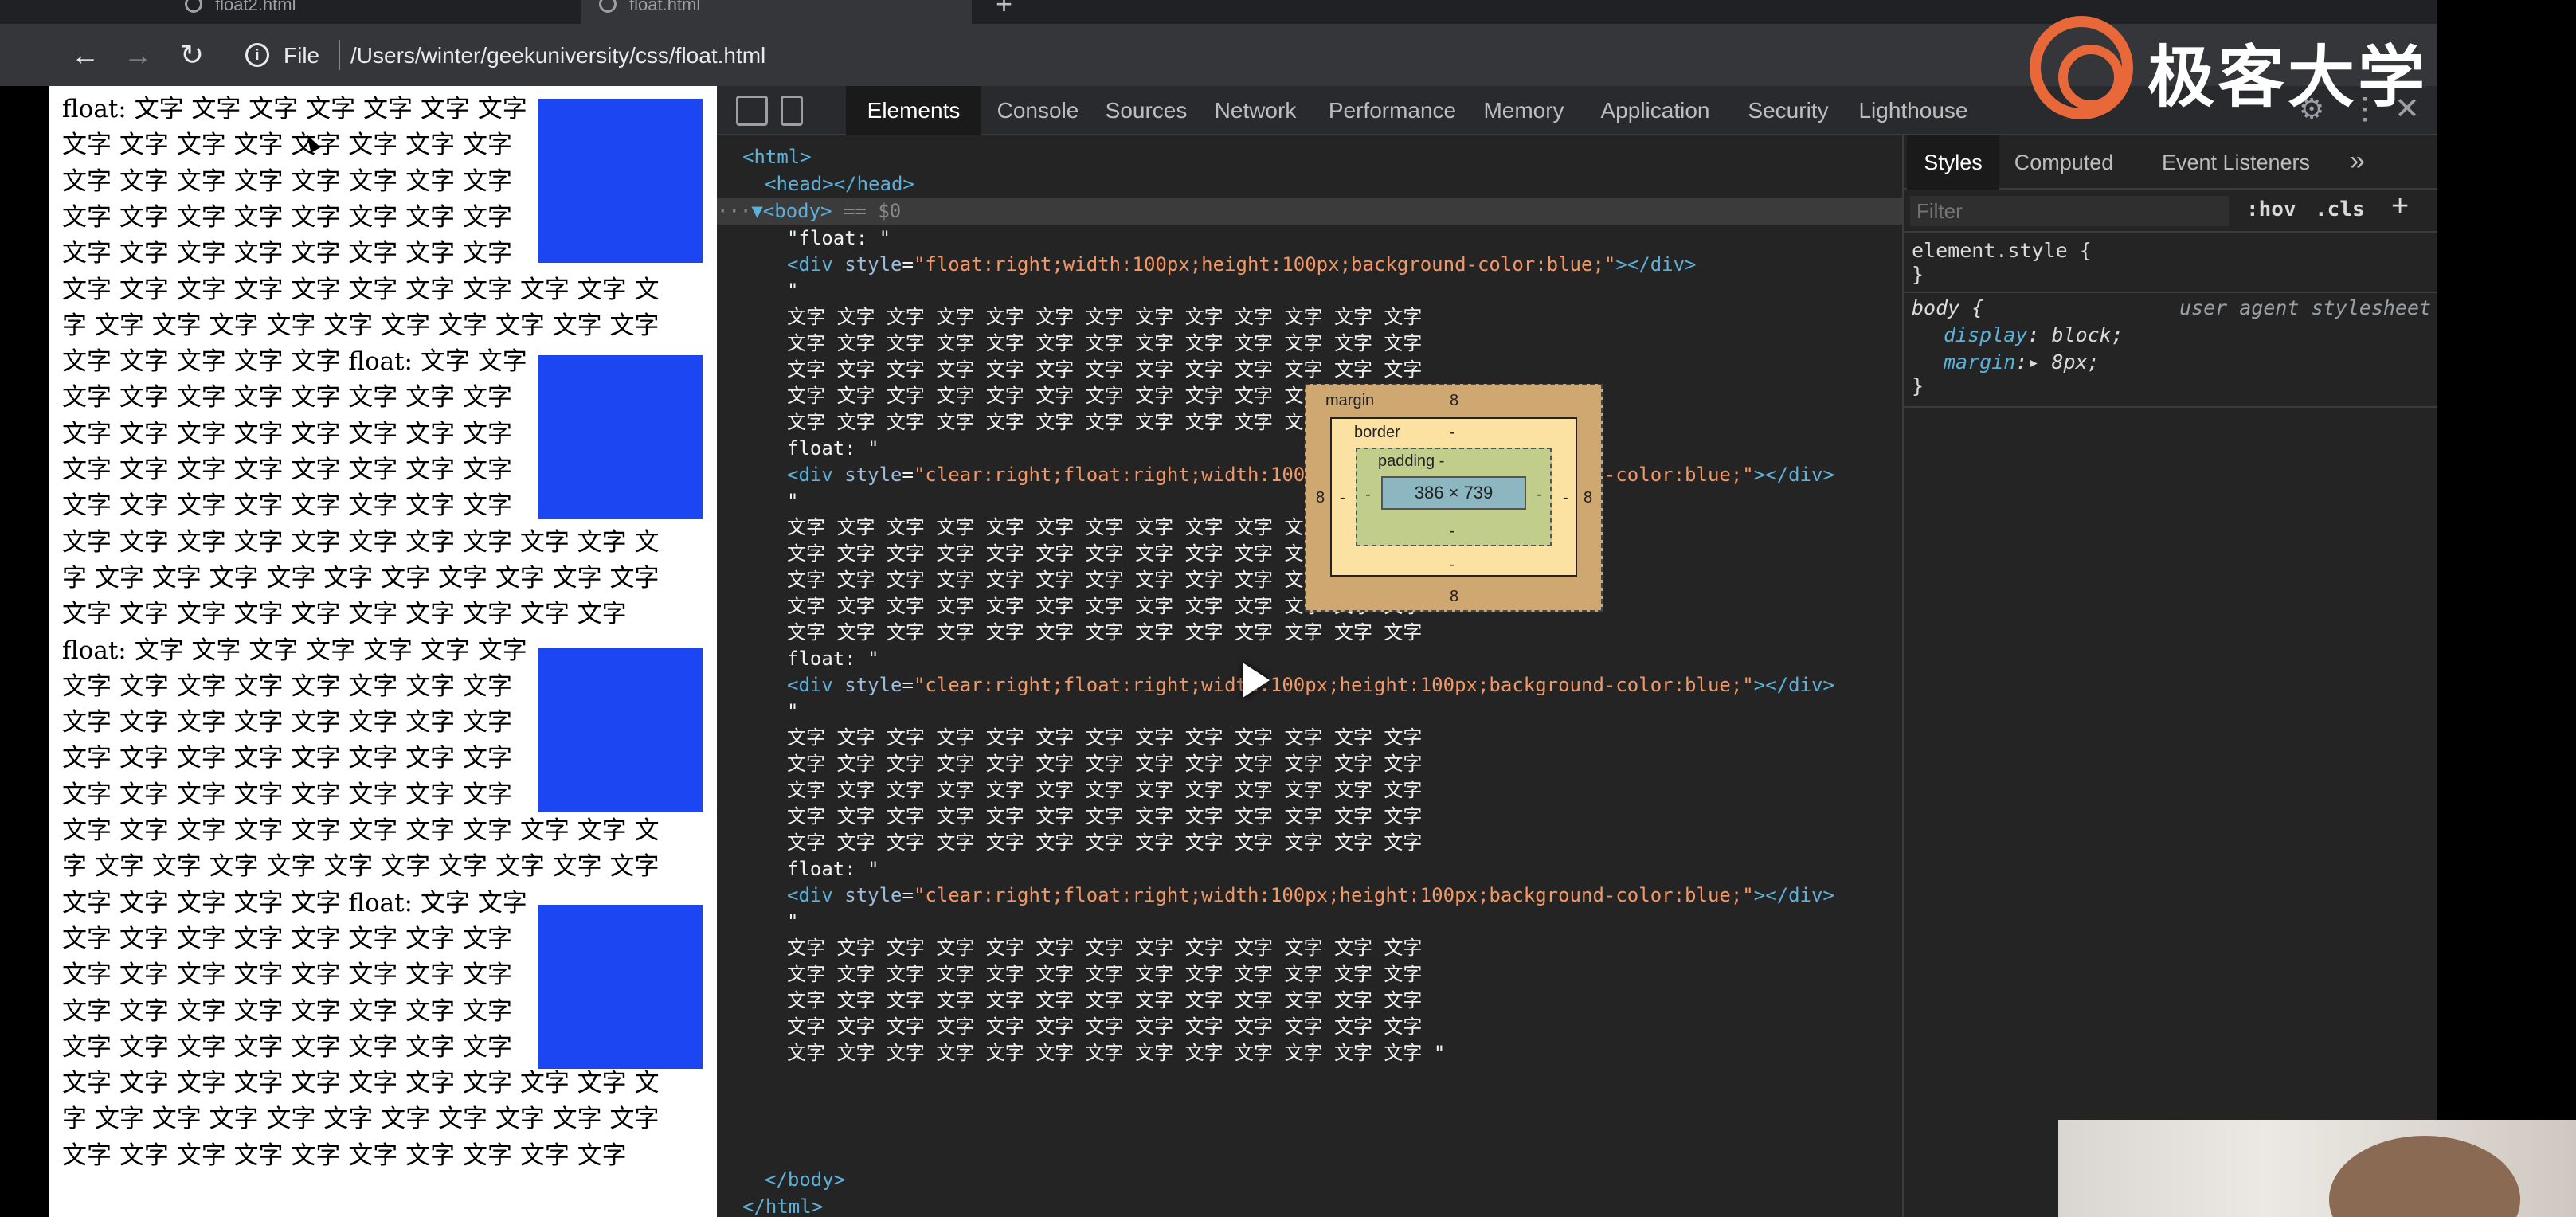  I want to click on dom-node-html-close: </html>, so click(782, 1205).